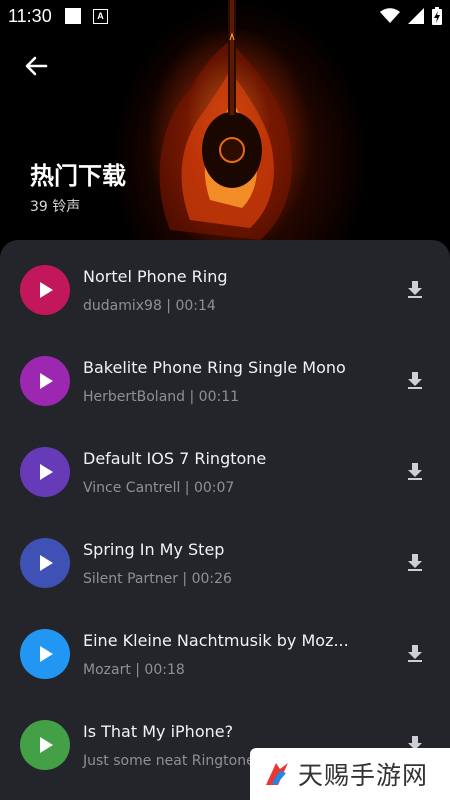 This screenshot has width=450, height=800. What do you see at coordinates (134, 670) in the screenshot?
I see `ringtone-meta: Mozart | 00:18` at bounding box center [134, 670].